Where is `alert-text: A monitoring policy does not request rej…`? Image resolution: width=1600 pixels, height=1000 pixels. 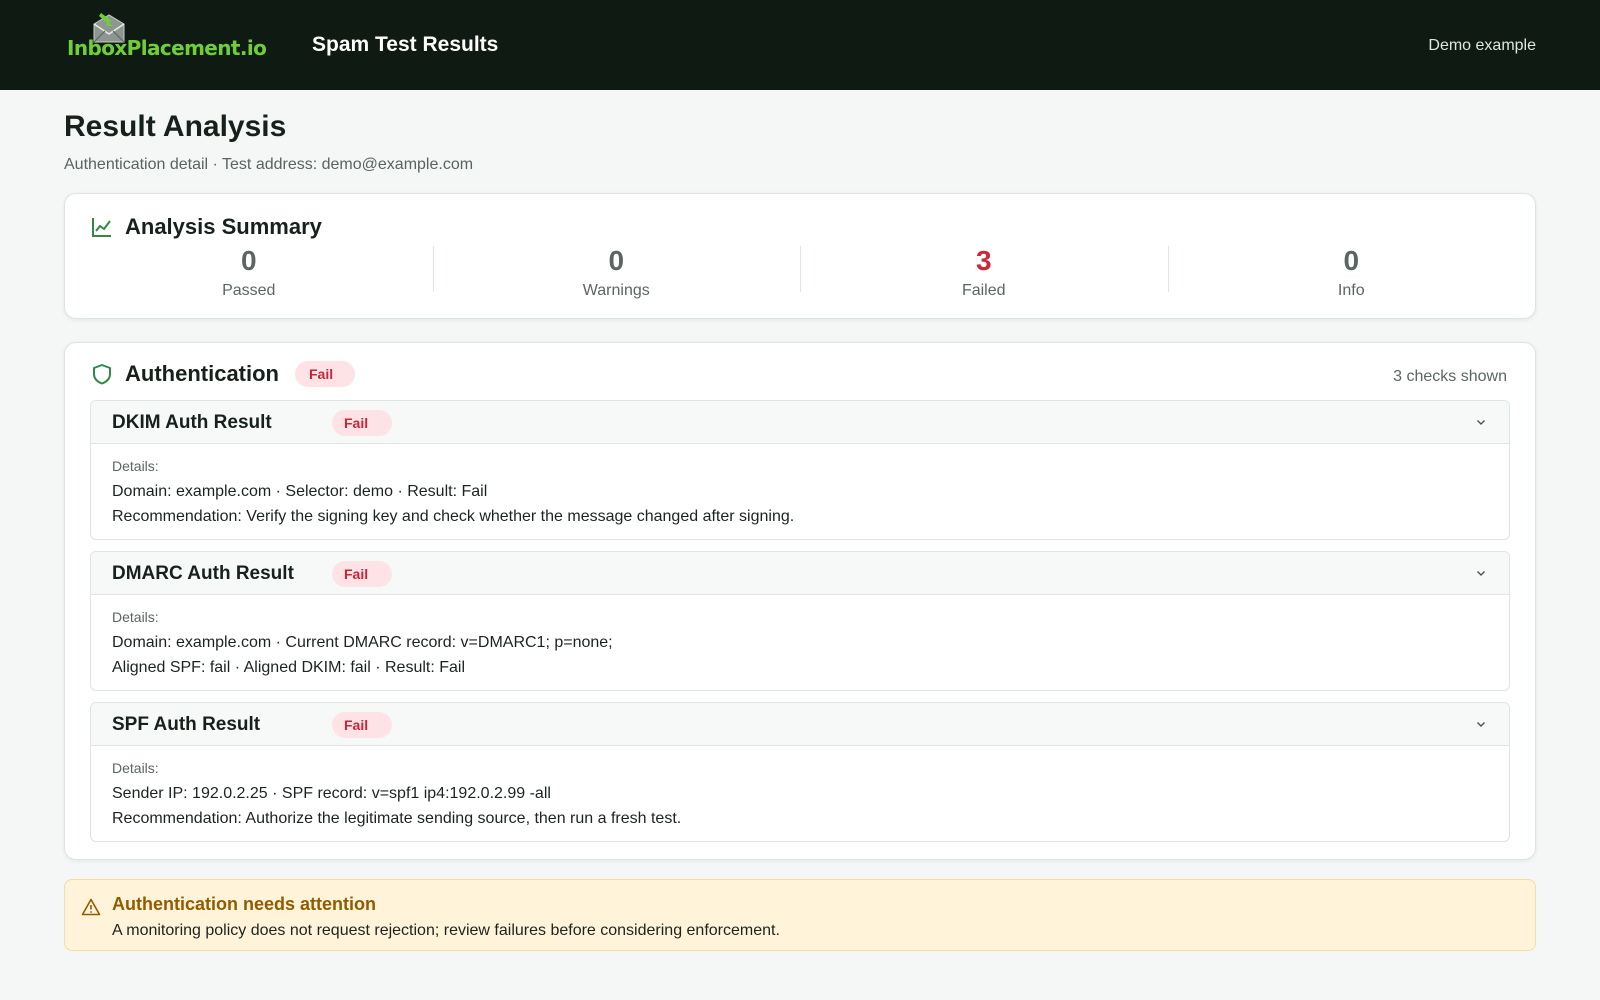
alert-text: A monitoring policy does not request rej… is located at coordinates (446, 930).